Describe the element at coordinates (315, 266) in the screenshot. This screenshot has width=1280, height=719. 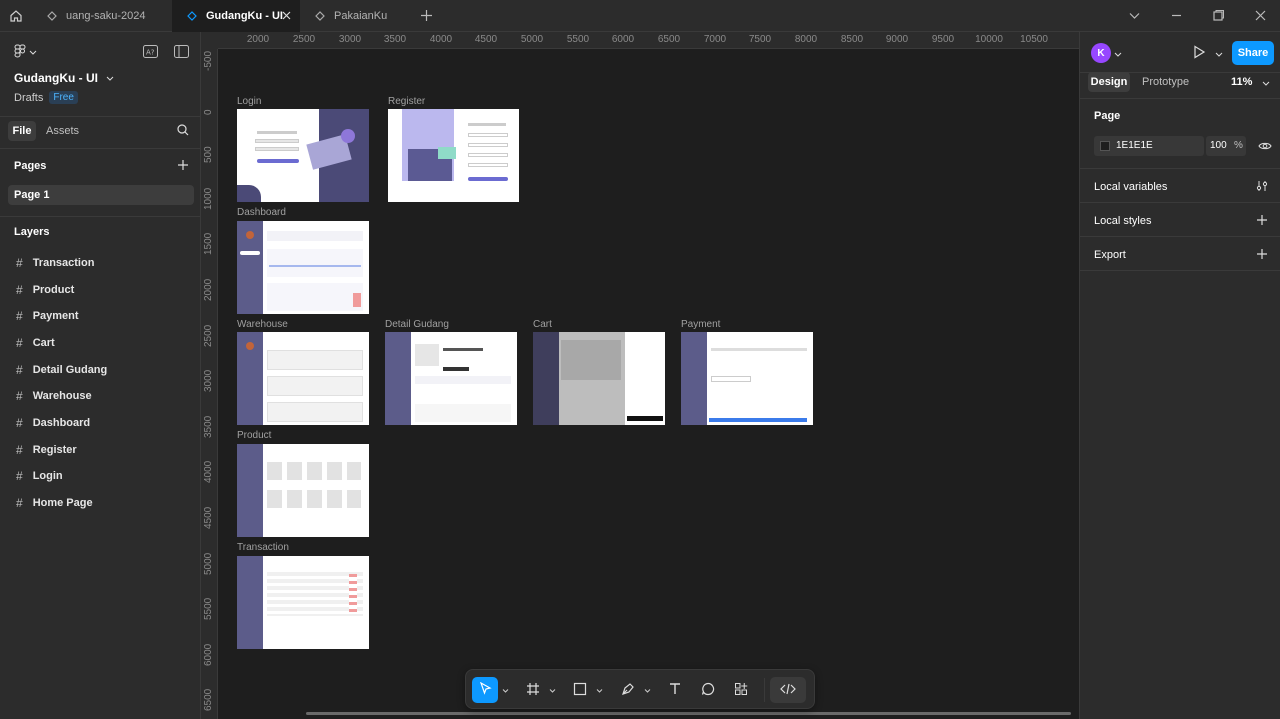
I see `thumb-chart-line` at that location.